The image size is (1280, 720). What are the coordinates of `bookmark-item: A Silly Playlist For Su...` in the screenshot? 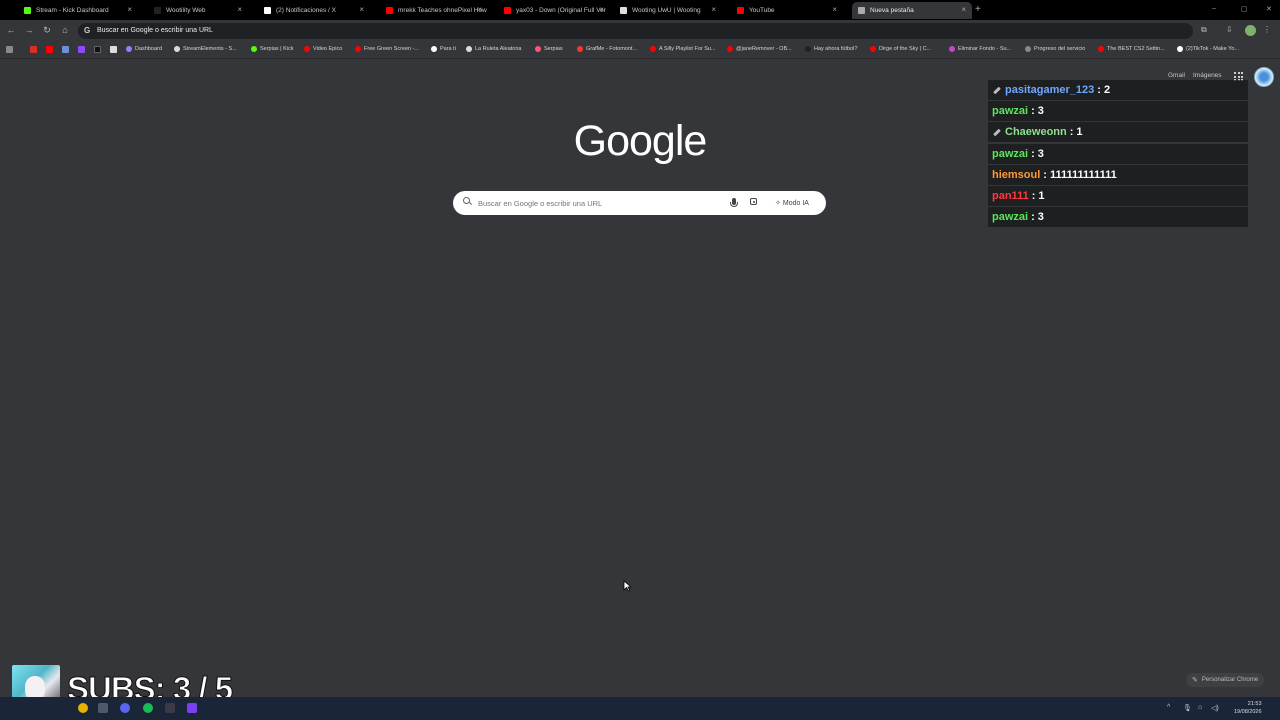 It's located at (683, 49).